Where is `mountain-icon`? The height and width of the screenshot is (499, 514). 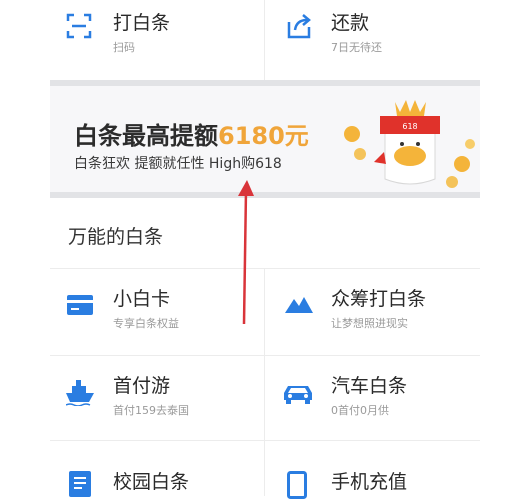
mountain-icon is located at coordinates (299, 305).